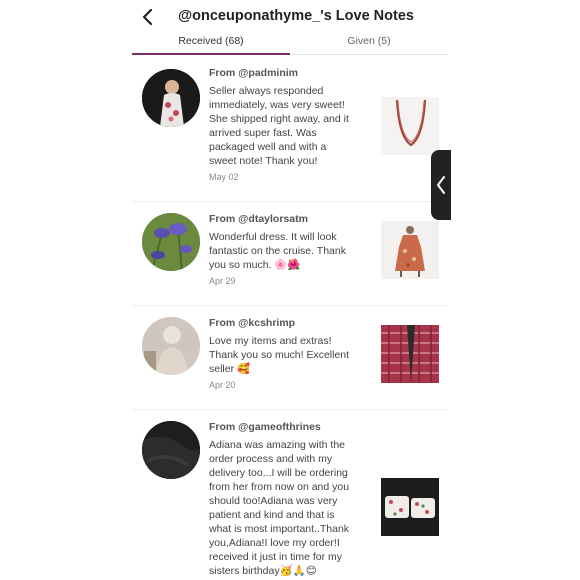  I want to click on header: @onceuponathyme_'s Love Notes, so click(290, 17).